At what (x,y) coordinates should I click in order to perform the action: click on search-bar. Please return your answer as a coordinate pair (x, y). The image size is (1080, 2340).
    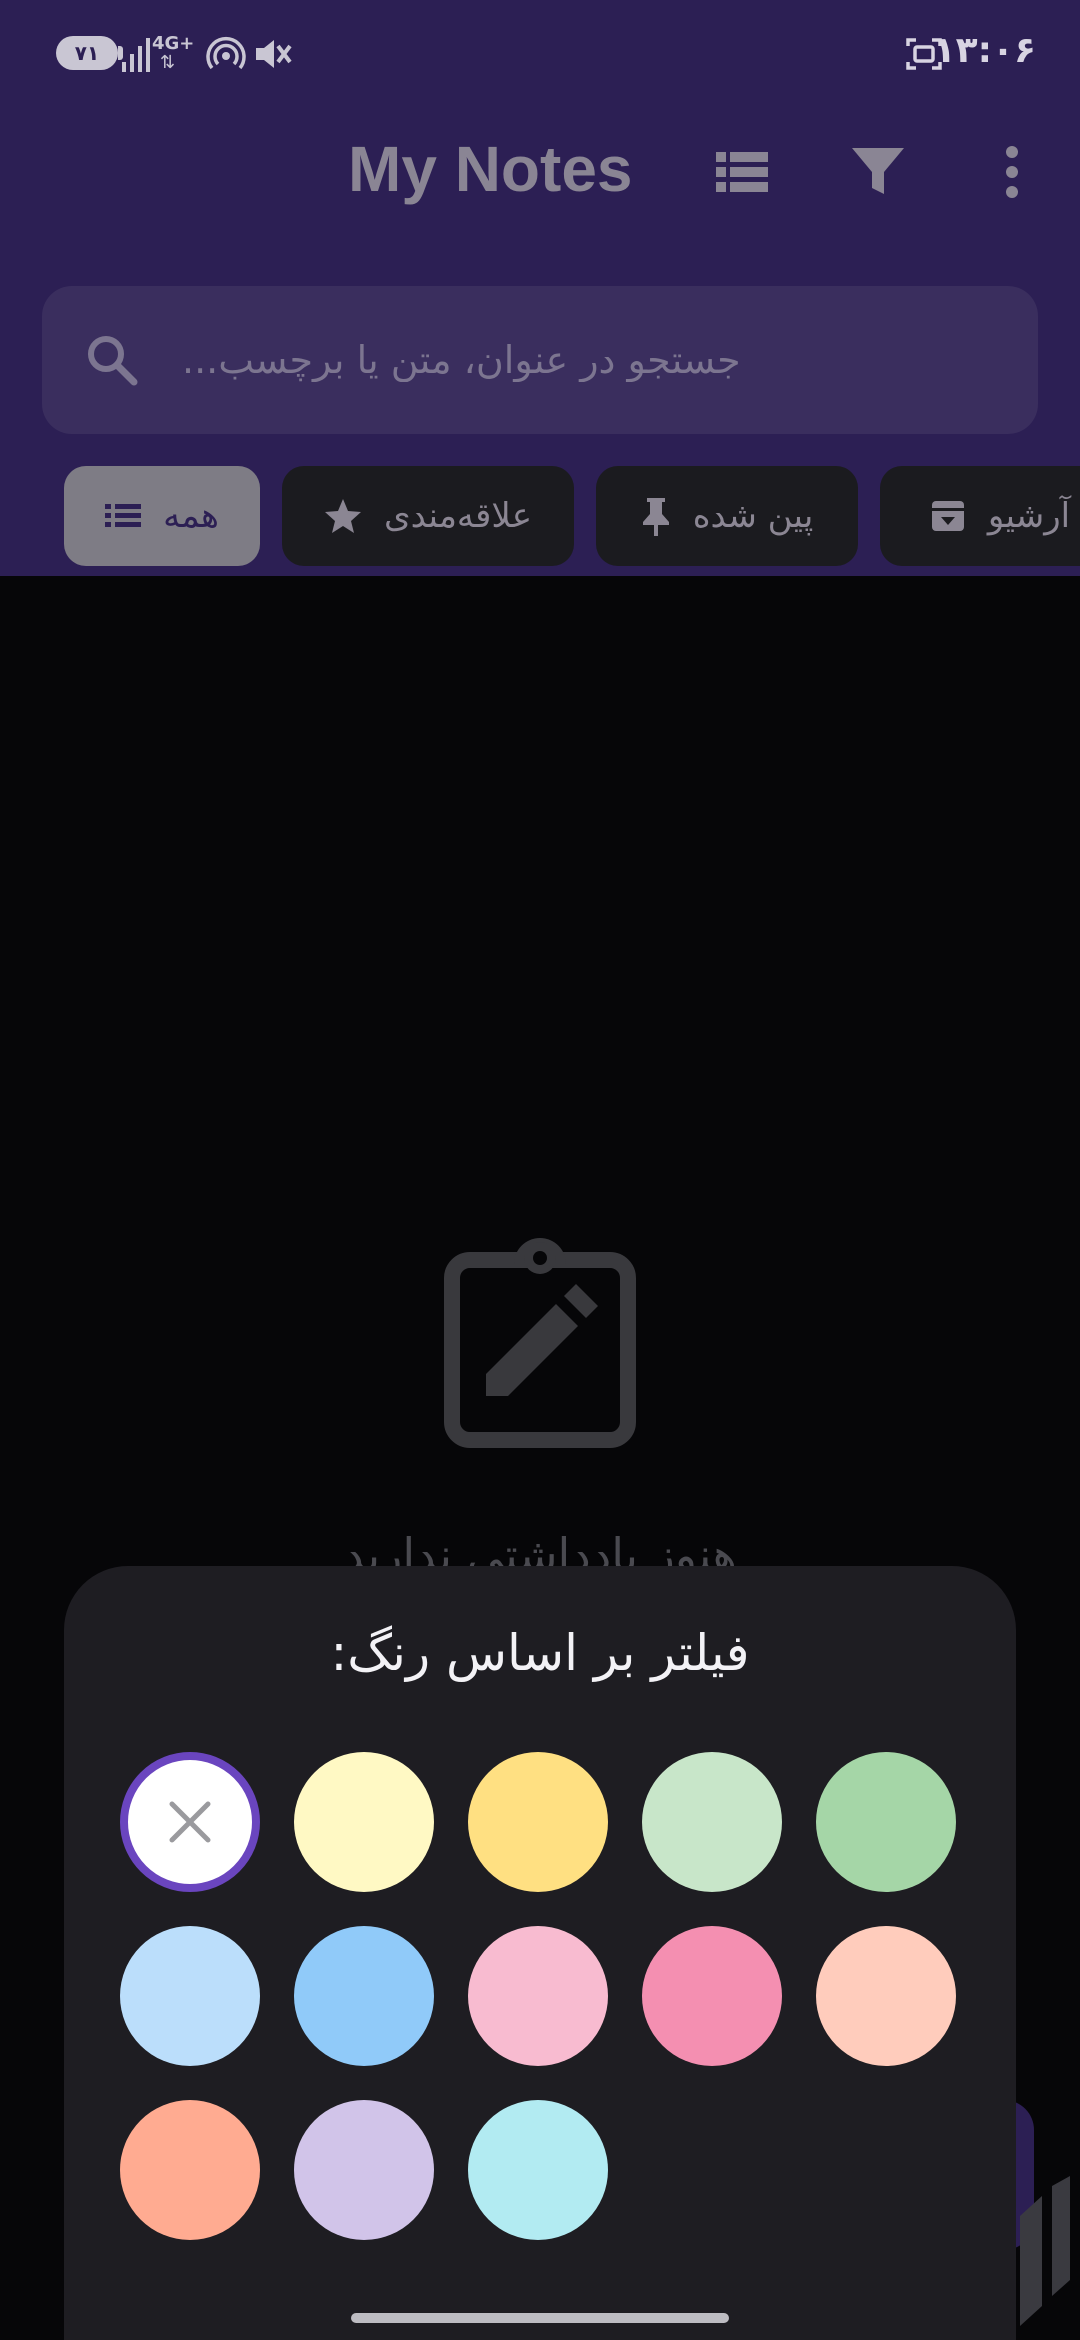
    Looking at the image, I should click on (540, 360).